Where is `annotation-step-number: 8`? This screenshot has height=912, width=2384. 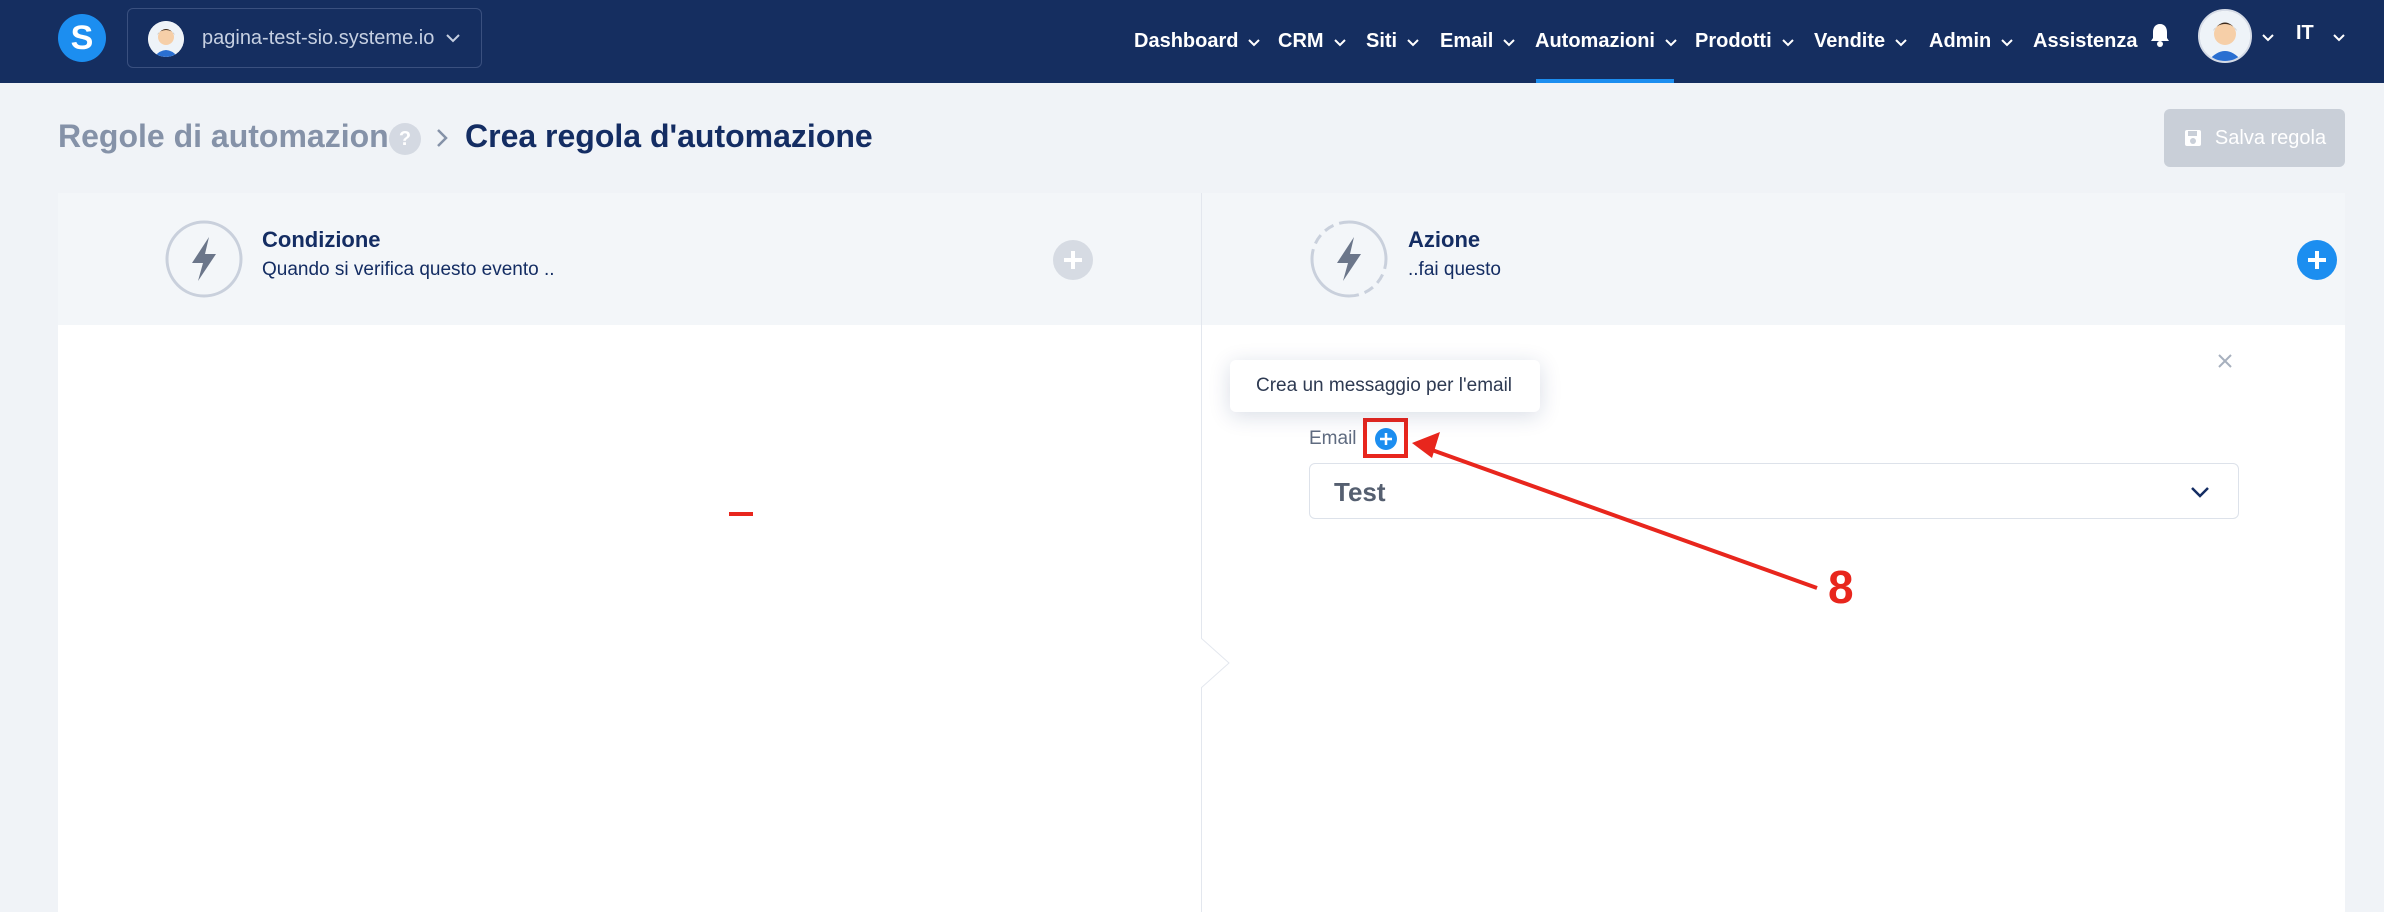
annotation-step-number: 8 is located at coordinates (1841, 587).